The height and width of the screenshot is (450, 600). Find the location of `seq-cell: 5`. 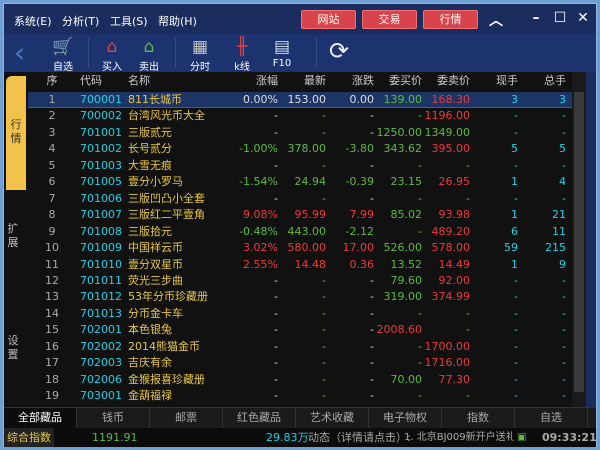

seq-cell: 5 is located at coordinates (52, 165).